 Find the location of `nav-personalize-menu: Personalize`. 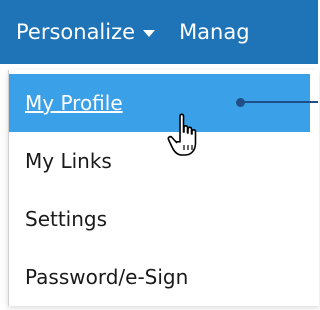

nav-personalize-menu: Personalize is located at coordinates (89, 32).